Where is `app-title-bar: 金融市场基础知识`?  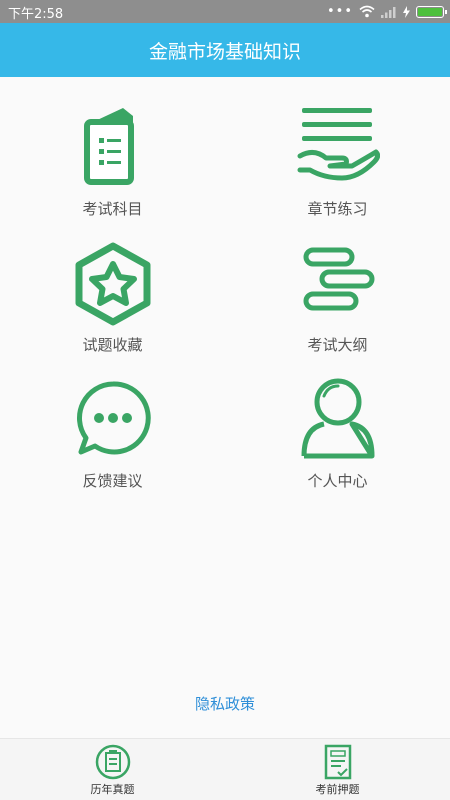 app-title-bar: 金融市场基础知识 is located at coordinates (225, 50).